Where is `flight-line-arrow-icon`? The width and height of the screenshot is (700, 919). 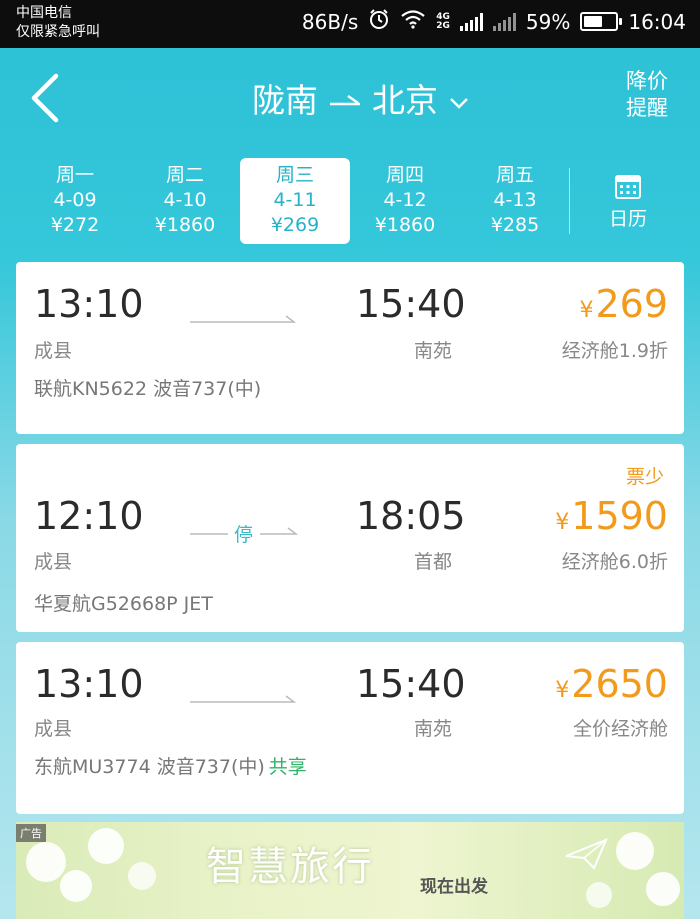 flight-line-arrow-icon is located at coordinates (279, 531).